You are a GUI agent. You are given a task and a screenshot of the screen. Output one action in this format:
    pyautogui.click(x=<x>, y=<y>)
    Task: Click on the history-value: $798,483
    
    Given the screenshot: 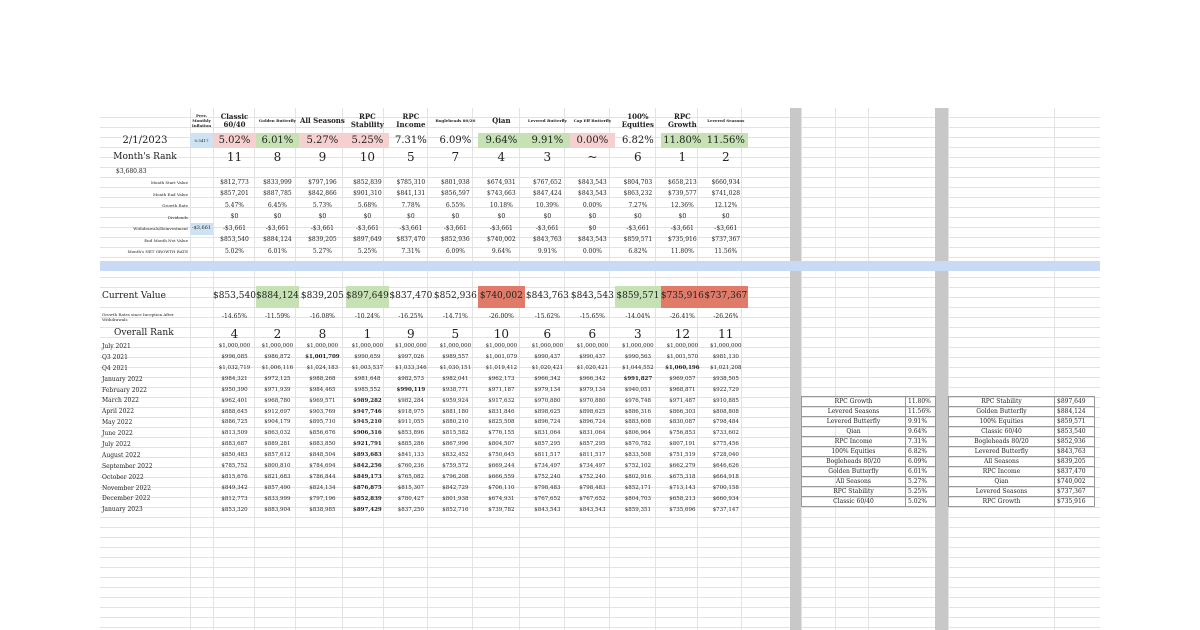 What is the action you would take?
    pyautogui.click(x=547, y=487)
    